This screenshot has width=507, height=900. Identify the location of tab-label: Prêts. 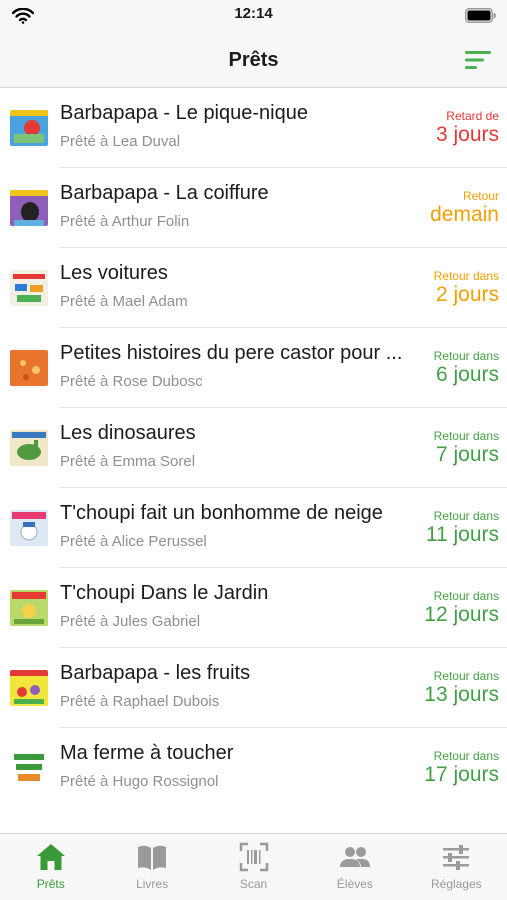
(50, 884).